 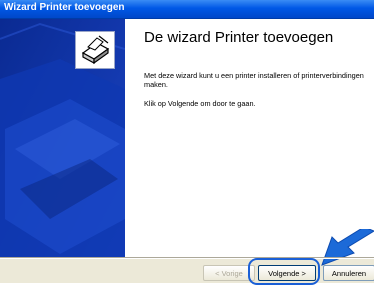 What do you see at coordinates (95, 50) in the screenshot?
I see `printer-wizard-icon` at bounding box center [95, 50].